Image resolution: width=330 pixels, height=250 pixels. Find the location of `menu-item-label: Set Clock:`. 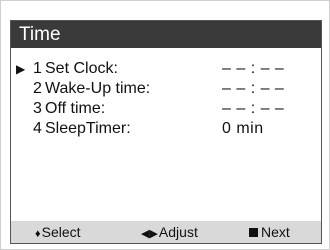

menu-item-label: Set Clock: is located at coordinates (81, 68).